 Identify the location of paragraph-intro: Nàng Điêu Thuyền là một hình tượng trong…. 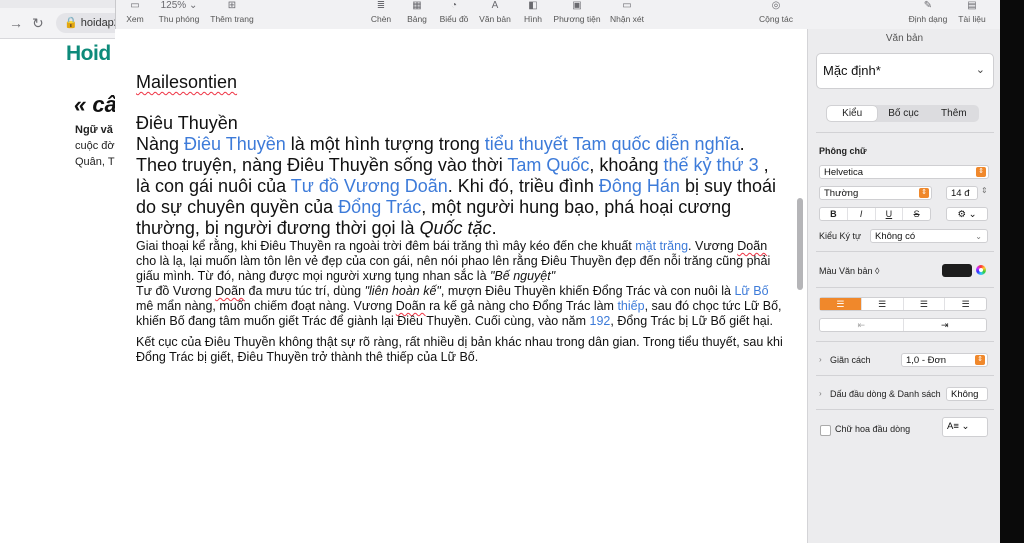
(461, 186).